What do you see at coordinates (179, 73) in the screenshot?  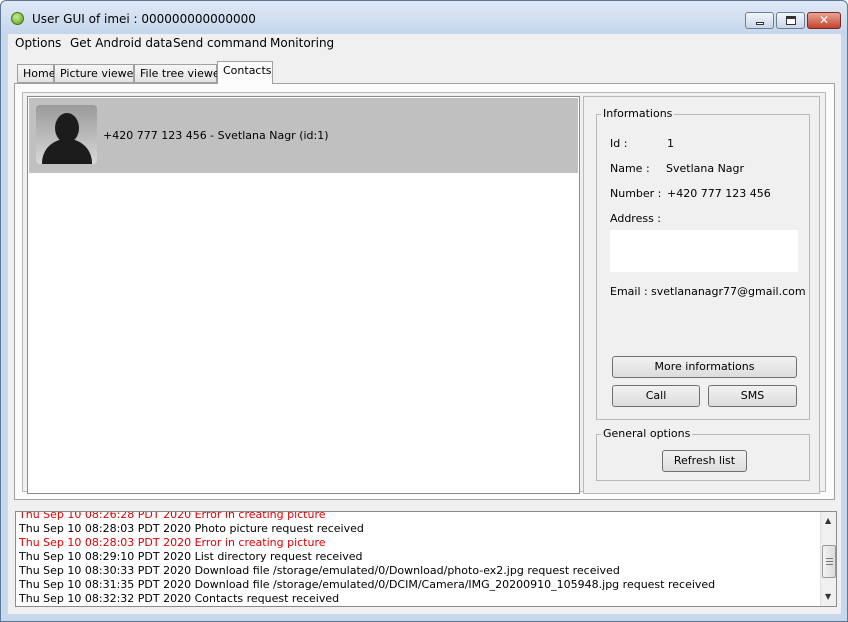 I see `tab-file-tree-viewer: File tree viewer` at bounding box center [179, 73].